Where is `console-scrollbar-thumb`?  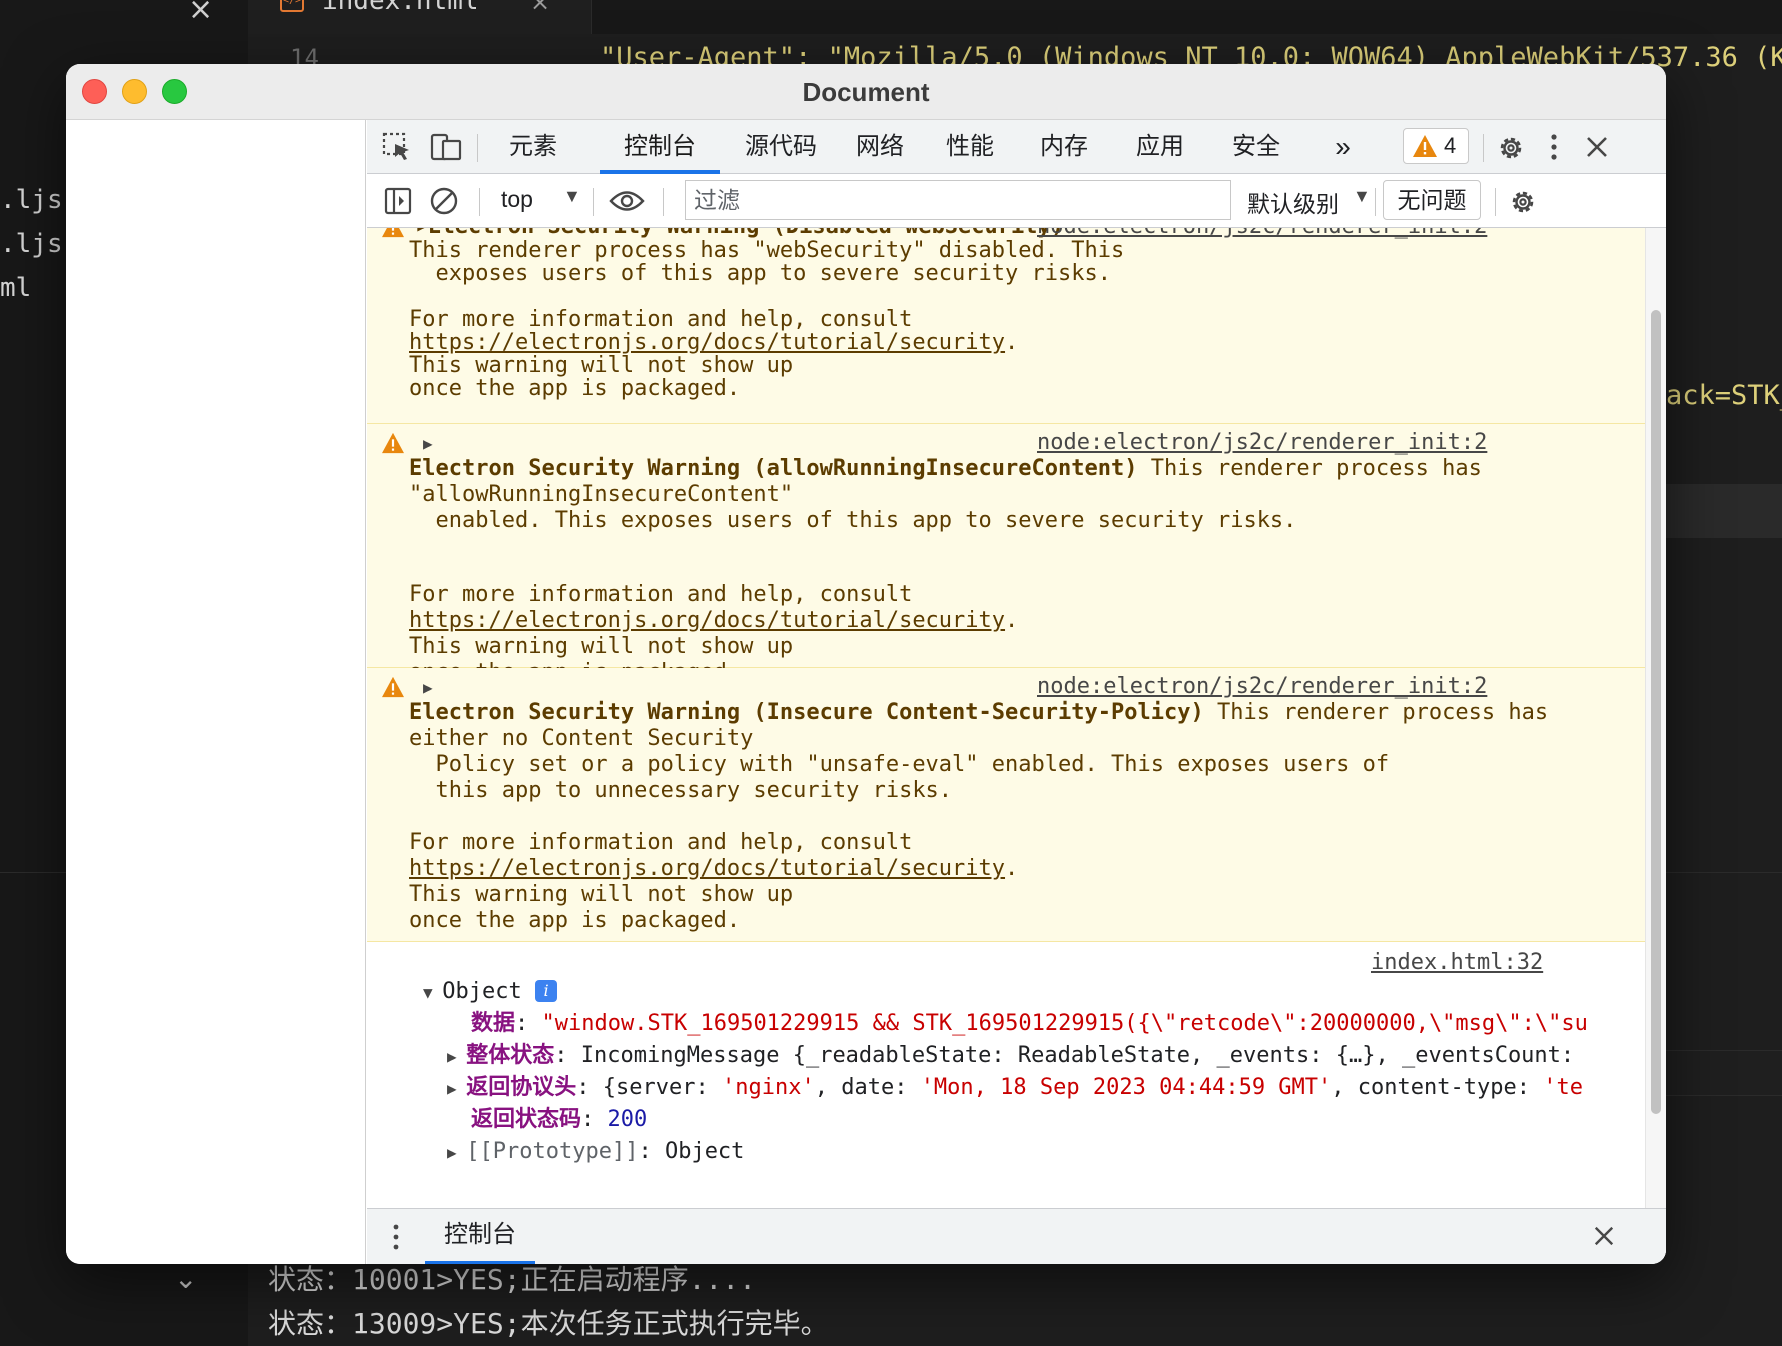
console-scrollbar-thumb is located at coordinates (1656, 712).